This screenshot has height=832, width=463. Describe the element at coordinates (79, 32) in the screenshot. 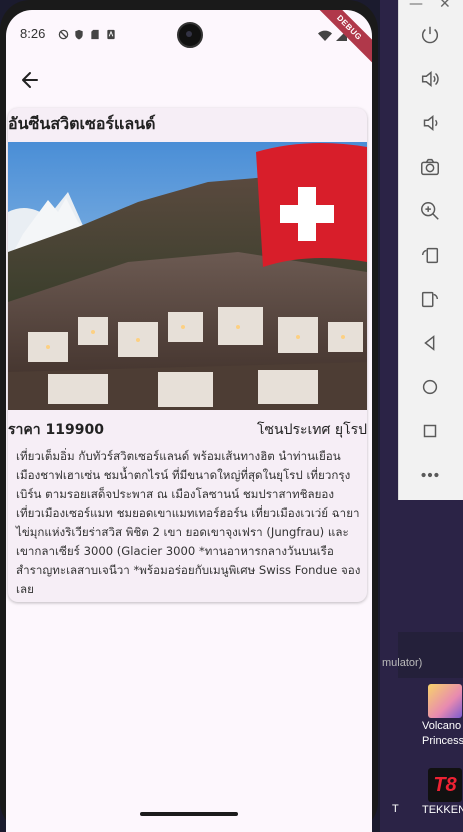

I see `shield-icon` at that location.